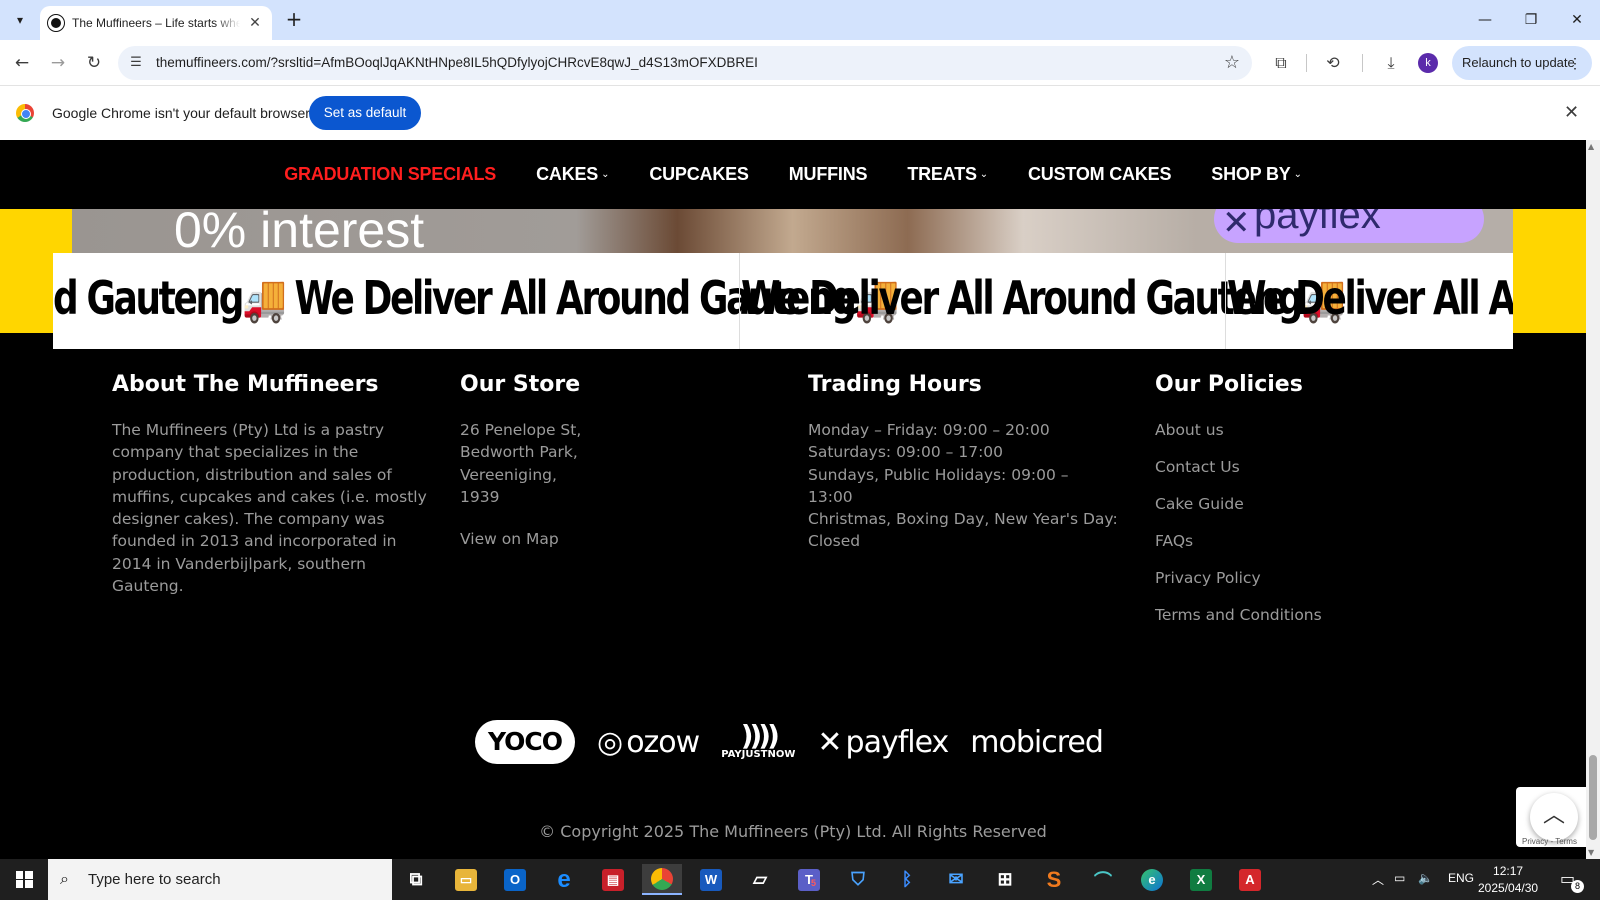  Describe the element at coordinates (1428, 63) in the screenshot. I see `profile-avatar: k` at that location.